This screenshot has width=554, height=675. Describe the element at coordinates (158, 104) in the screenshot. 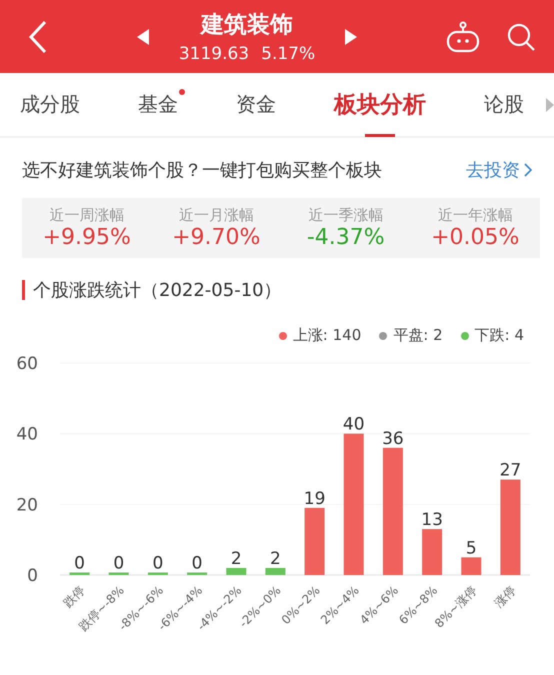

I see `tab: 基金` at that location.